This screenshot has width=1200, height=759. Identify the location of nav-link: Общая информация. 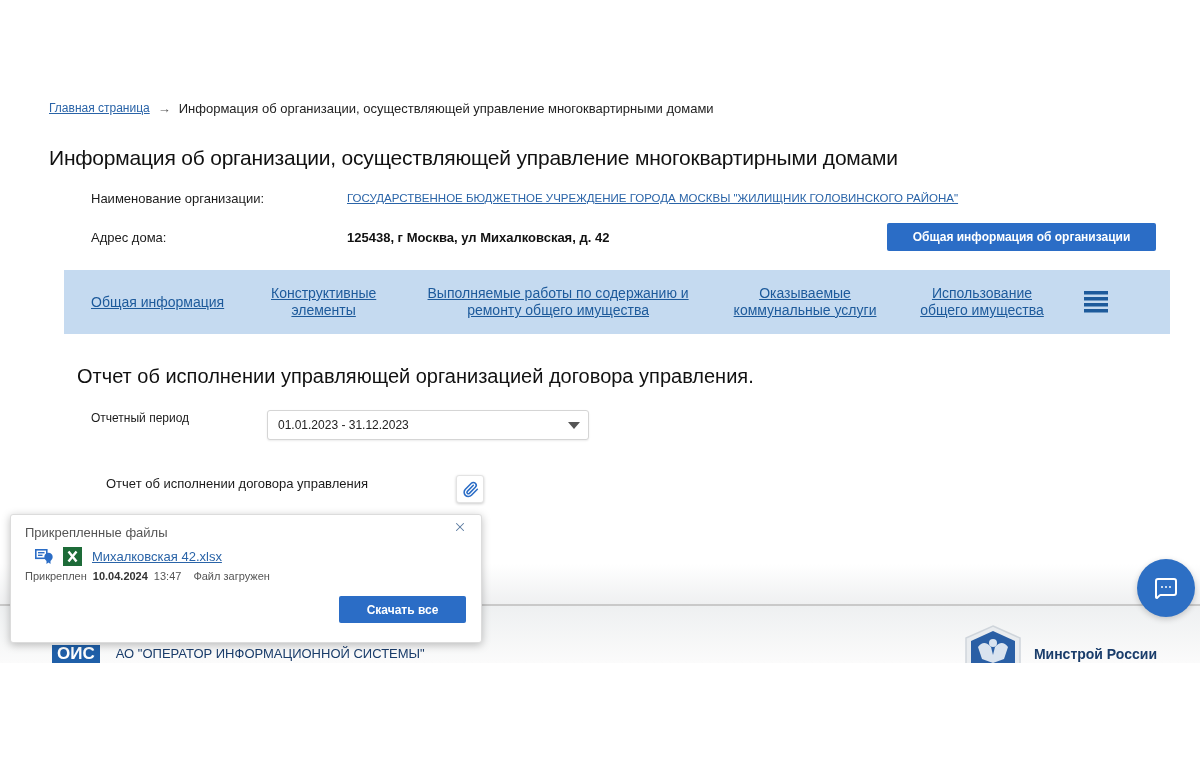
(158, 302).